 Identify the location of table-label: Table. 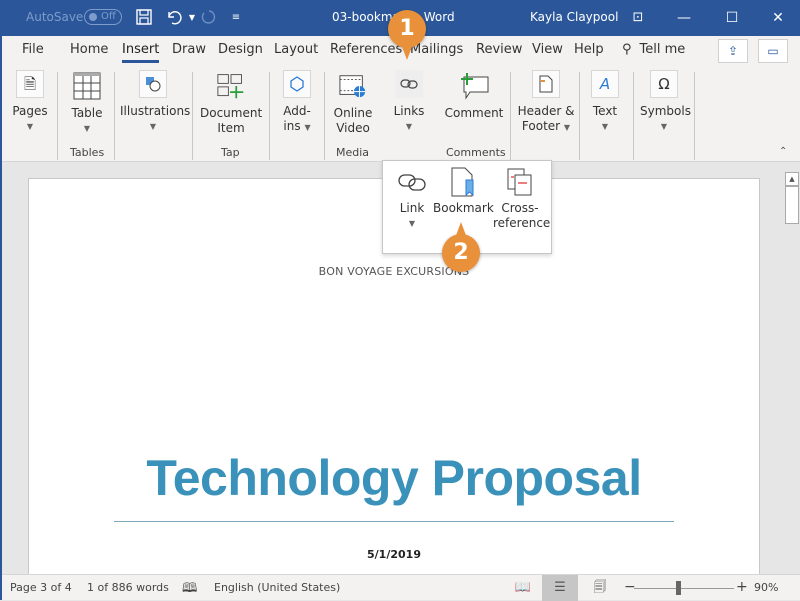
(87, 113).